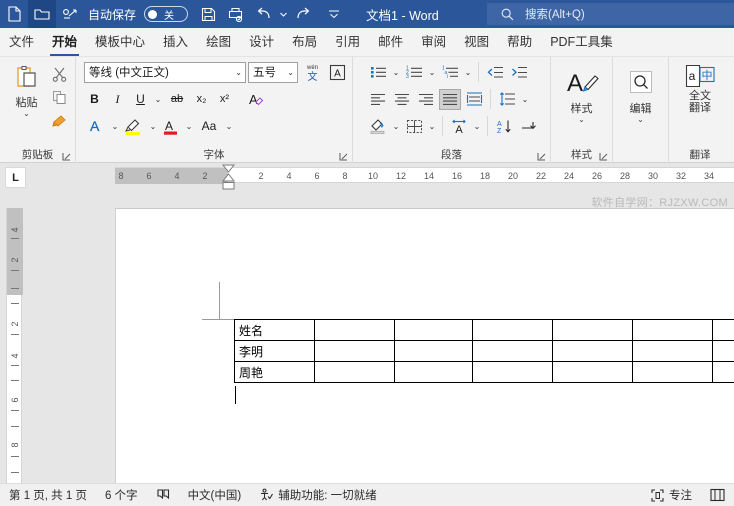 This screenshot has width=734, height=506. Describe the element at coordinates (604, 157) in the screenshot. I see `styles-dialog-launcher` at that location.